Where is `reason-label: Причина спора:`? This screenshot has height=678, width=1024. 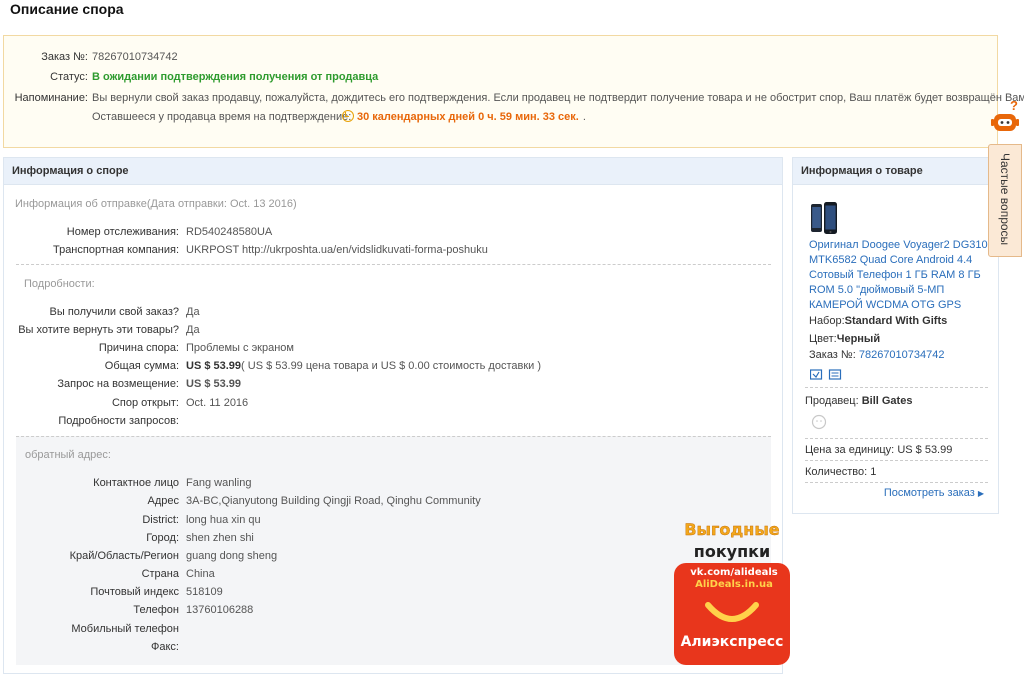 reason-label: Причина спора: is located at coordinates (138, 348).